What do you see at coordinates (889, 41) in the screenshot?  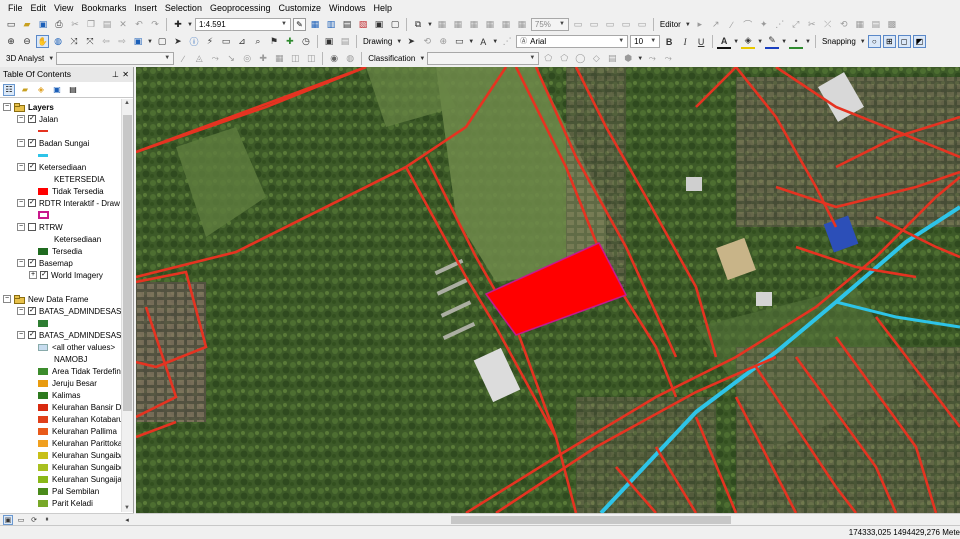 I see `end-snapping-icon: ⊞` at bounding box center [889, 41].